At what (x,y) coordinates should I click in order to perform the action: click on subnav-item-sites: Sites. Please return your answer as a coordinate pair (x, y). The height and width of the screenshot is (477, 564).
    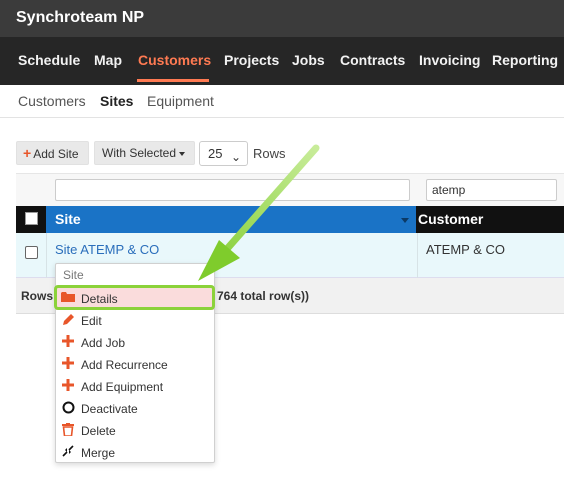
    Looking at the image, I should click on (116, 101).